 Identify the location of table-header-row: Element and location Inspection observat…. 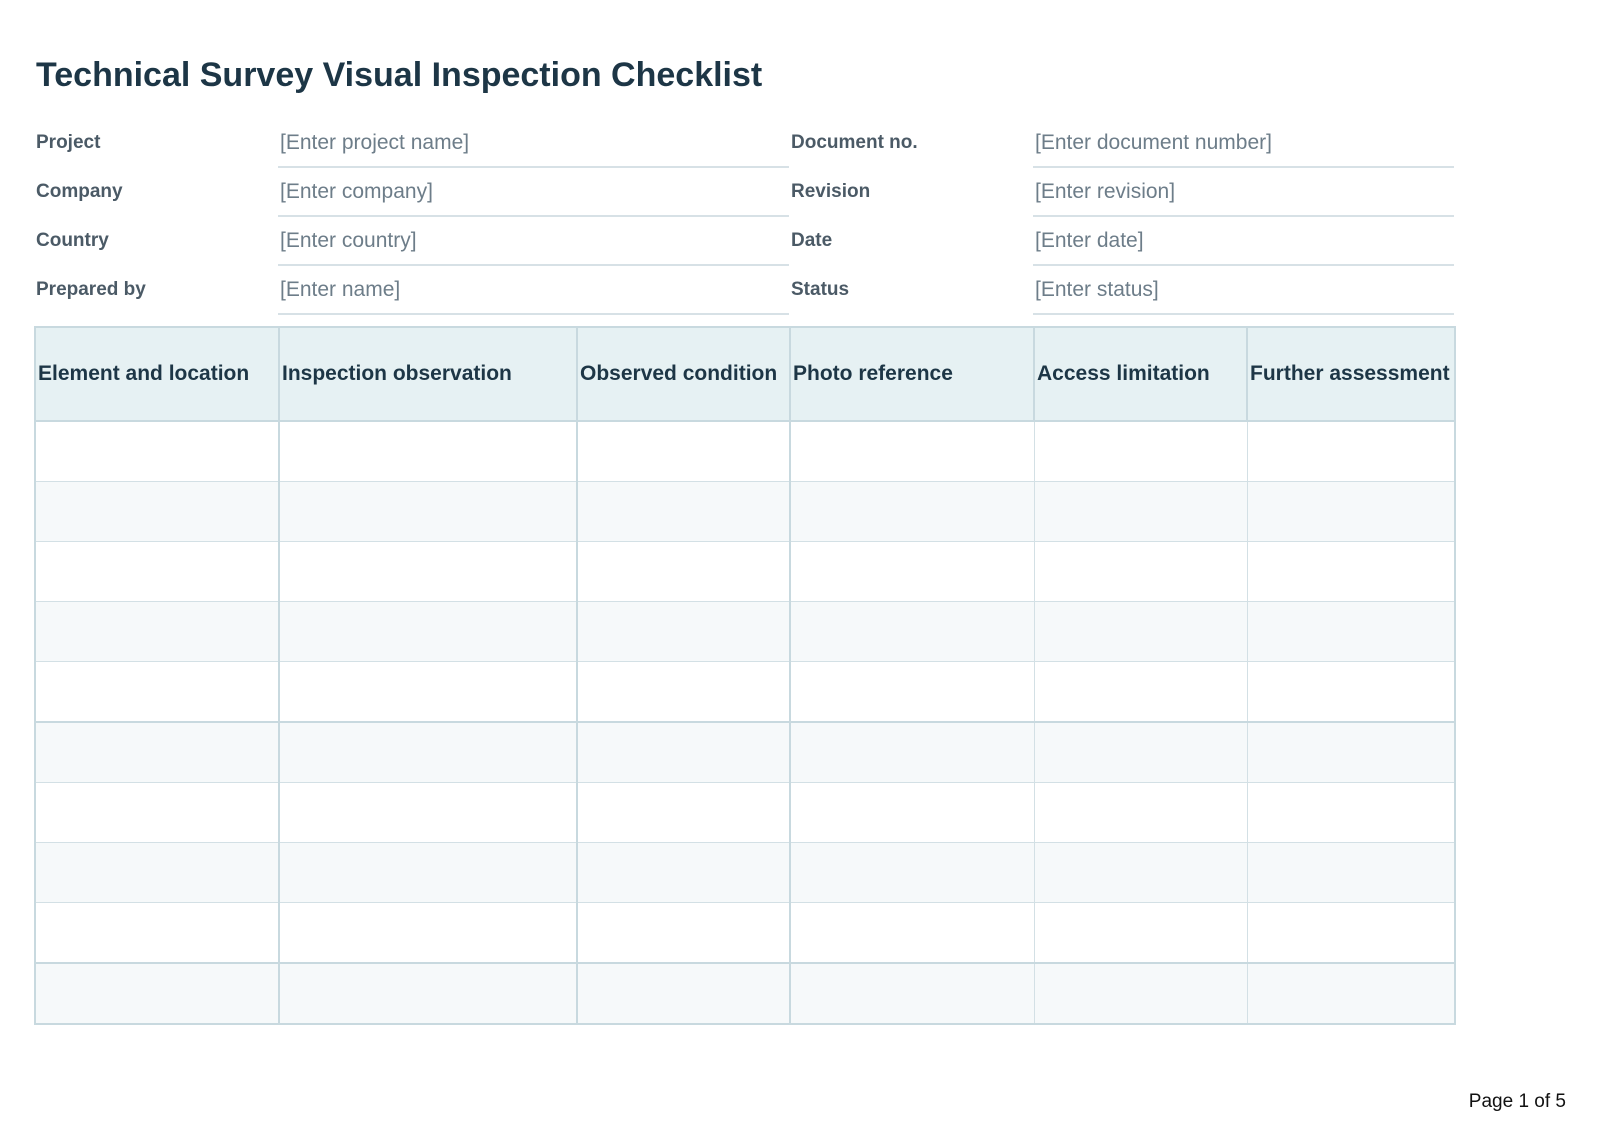
(745, 374).